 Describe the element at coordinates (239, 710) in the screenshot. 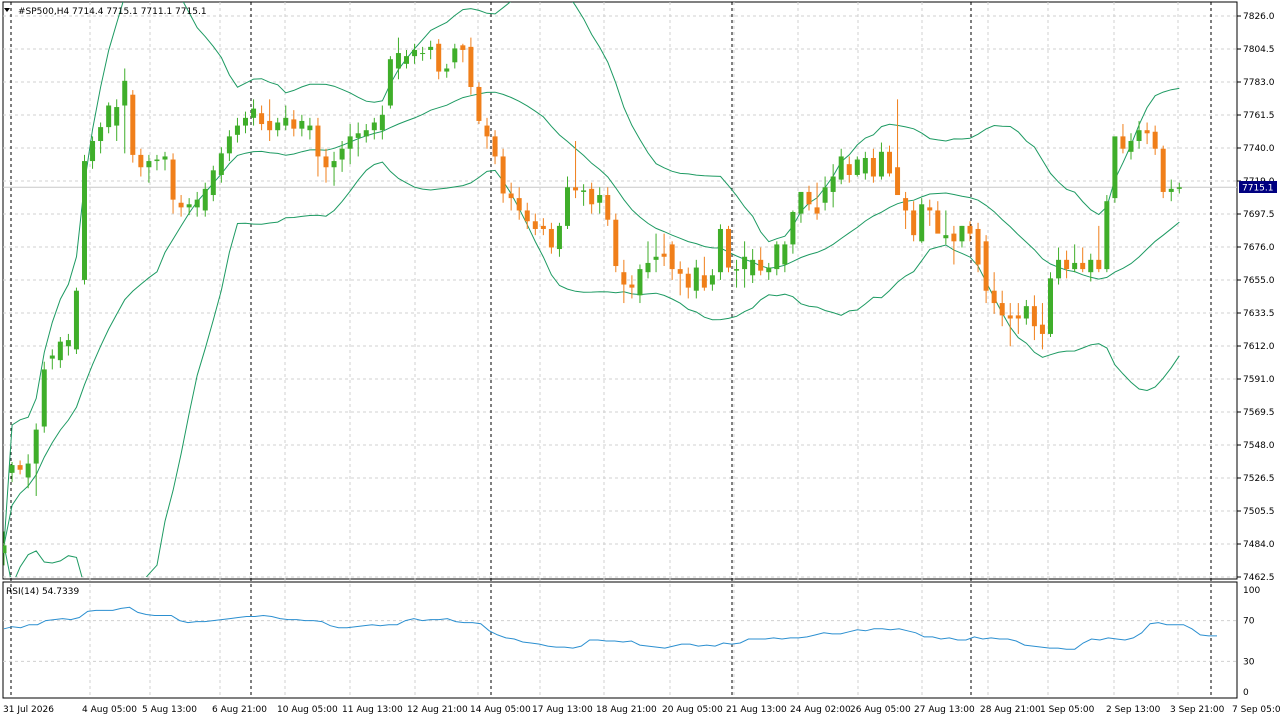

I see `time-tick-label: 6 Aug 21:00` at that location.